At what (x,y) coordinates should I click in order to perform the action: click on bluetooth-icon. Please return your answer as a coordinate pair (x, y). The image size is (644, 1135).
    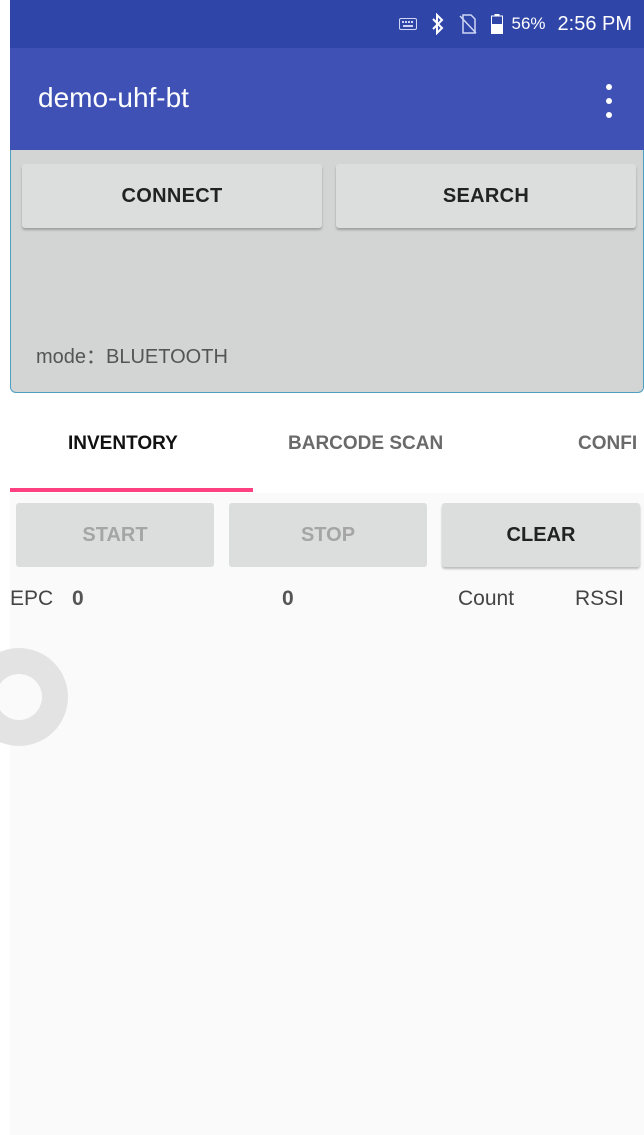
    Looking at the image, I should click on (438, 24).